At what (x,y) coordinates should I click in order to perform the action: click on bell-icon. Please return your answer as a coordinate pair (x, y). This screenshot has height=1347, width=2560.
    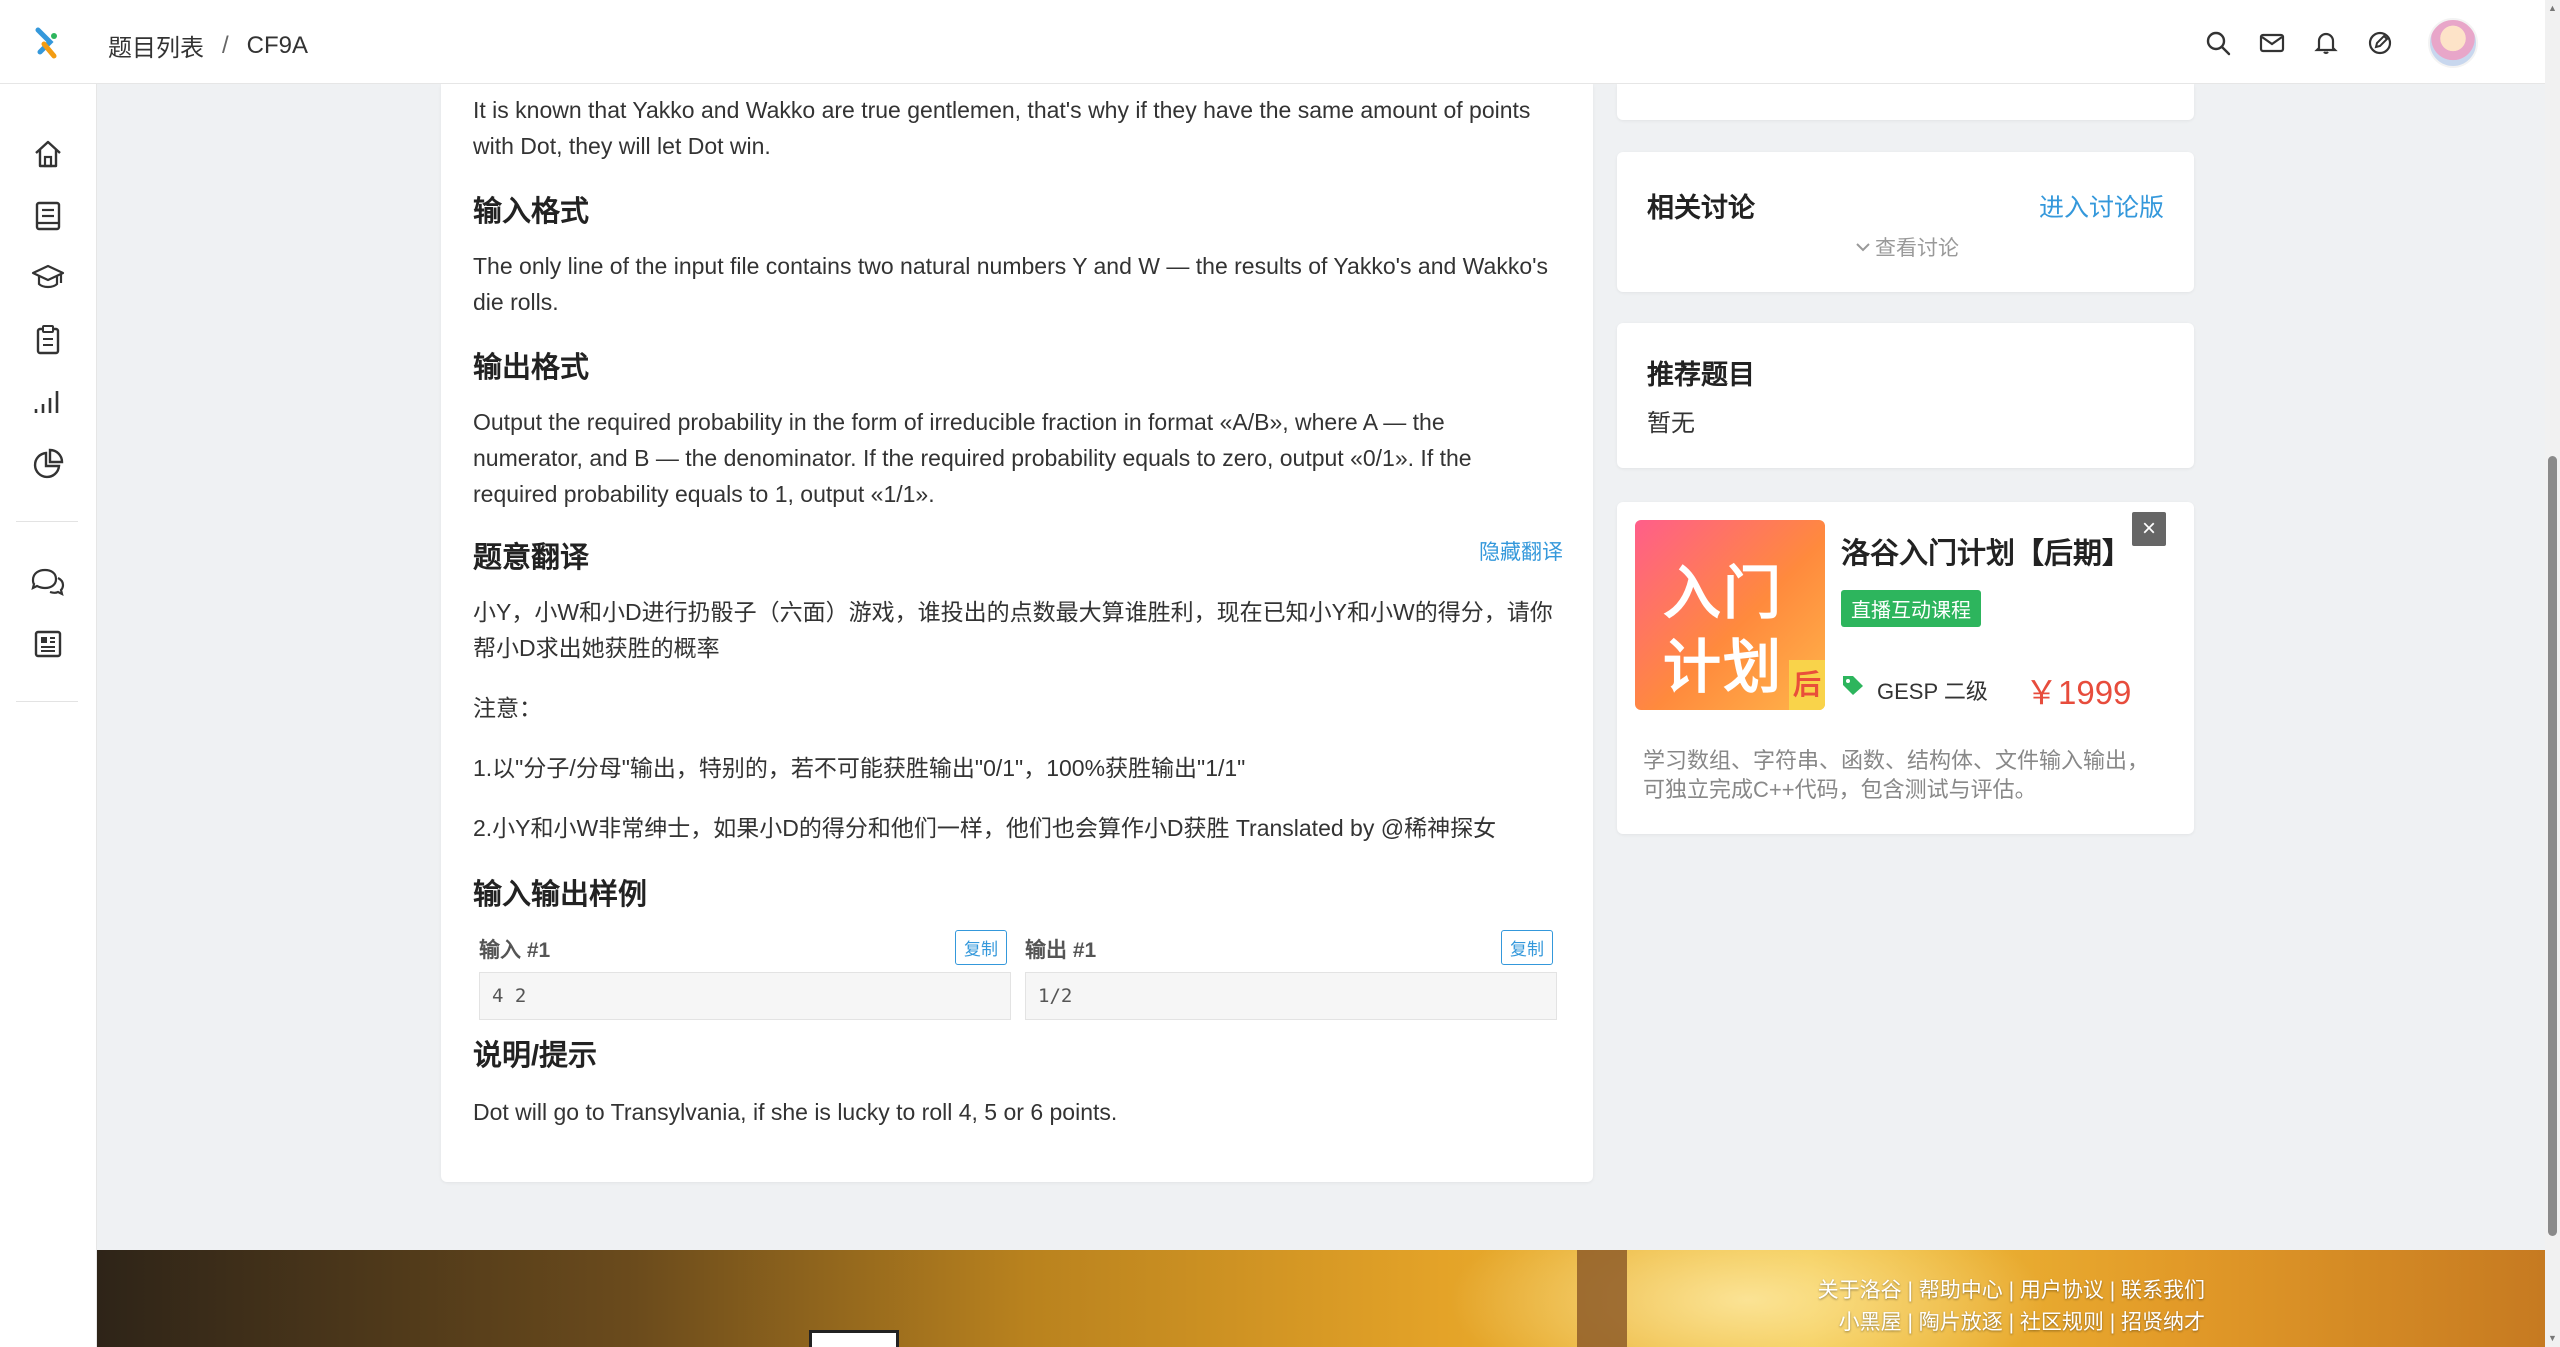
    Looking at the image, I should click on (2326, 43).